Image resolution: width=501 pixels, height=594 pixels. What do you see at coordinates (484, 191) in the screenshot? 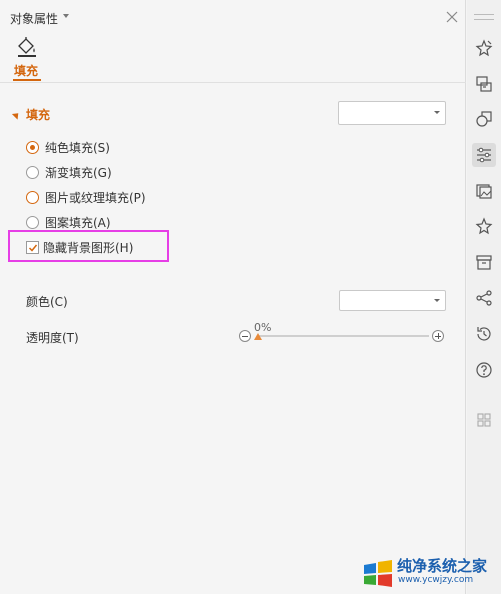
I see `image-gallery-icon` at bounding box center [484, 191].